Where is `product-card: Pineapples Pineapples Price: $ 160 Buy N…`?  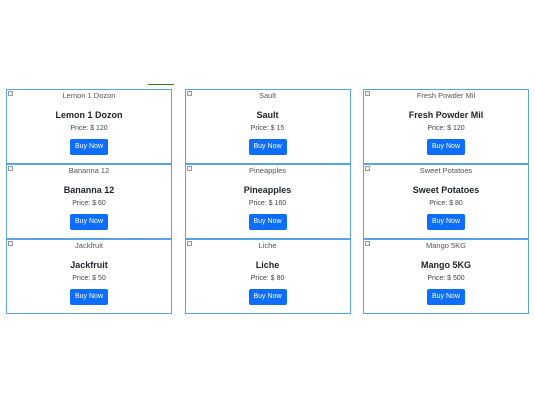
product-card: Pineapples Pineapples Price: $ 160 Buy N… is located at coordinates (267, 201).